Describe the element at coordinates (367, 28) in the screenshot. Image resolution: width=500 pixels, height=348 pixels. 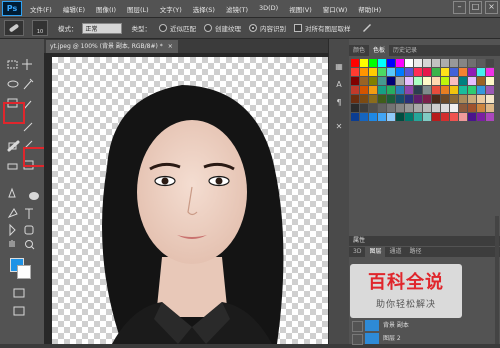
I see `pressure-icon` at that location.